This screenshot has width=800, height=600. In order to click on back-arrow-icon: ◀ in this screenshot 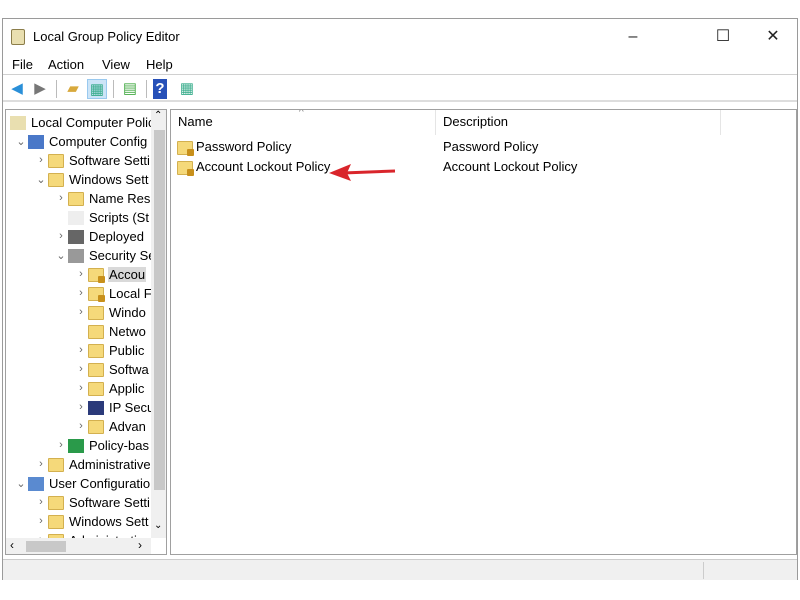, I will do `click(17, 89)`.